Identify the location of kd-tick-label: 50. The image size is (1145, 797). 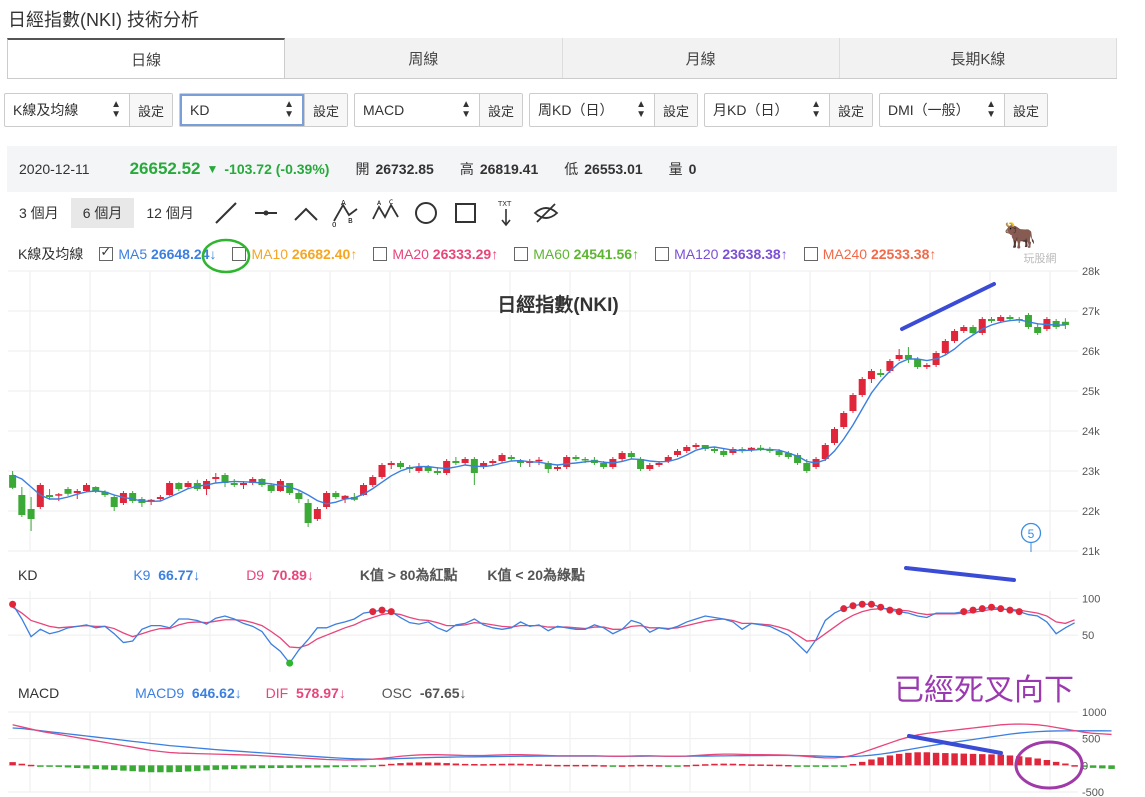
(1088, 636).